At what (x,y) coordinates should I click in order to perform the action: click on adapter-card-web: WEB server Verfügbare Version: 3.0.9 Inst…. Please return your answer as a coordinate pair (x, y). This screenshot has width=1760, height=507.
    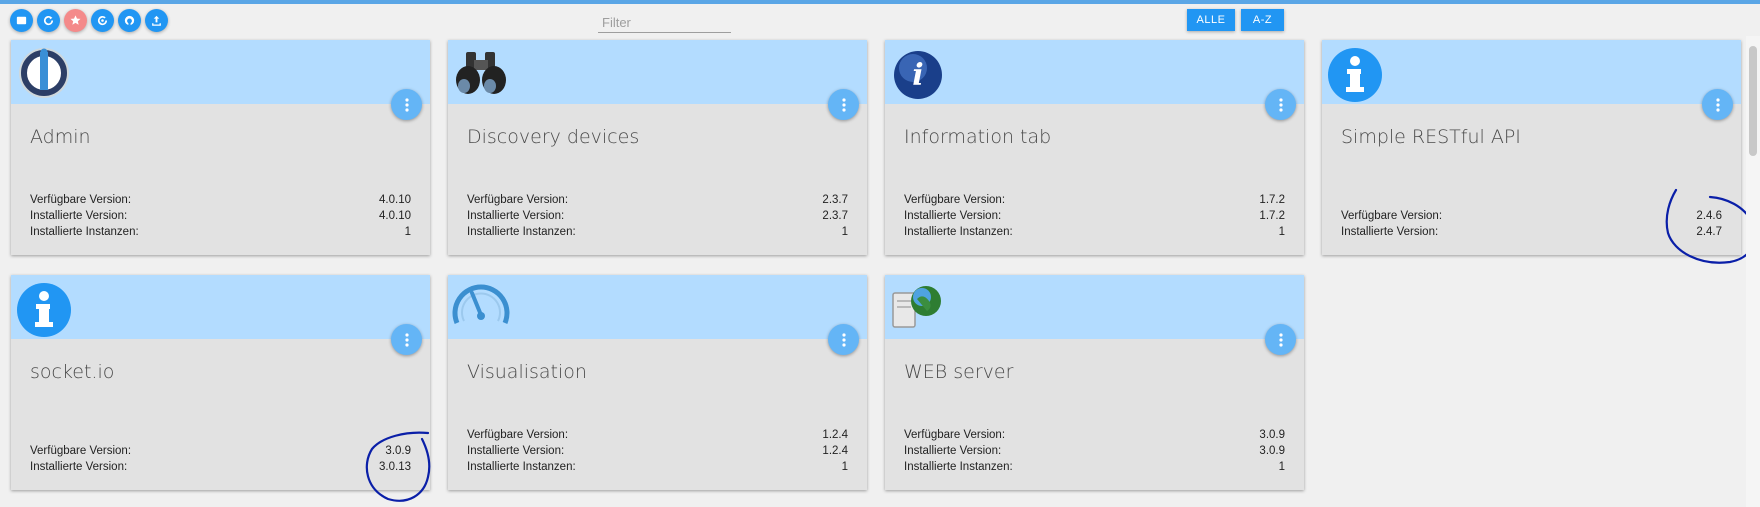
    Looking at the image, I should click on (1094, 382).